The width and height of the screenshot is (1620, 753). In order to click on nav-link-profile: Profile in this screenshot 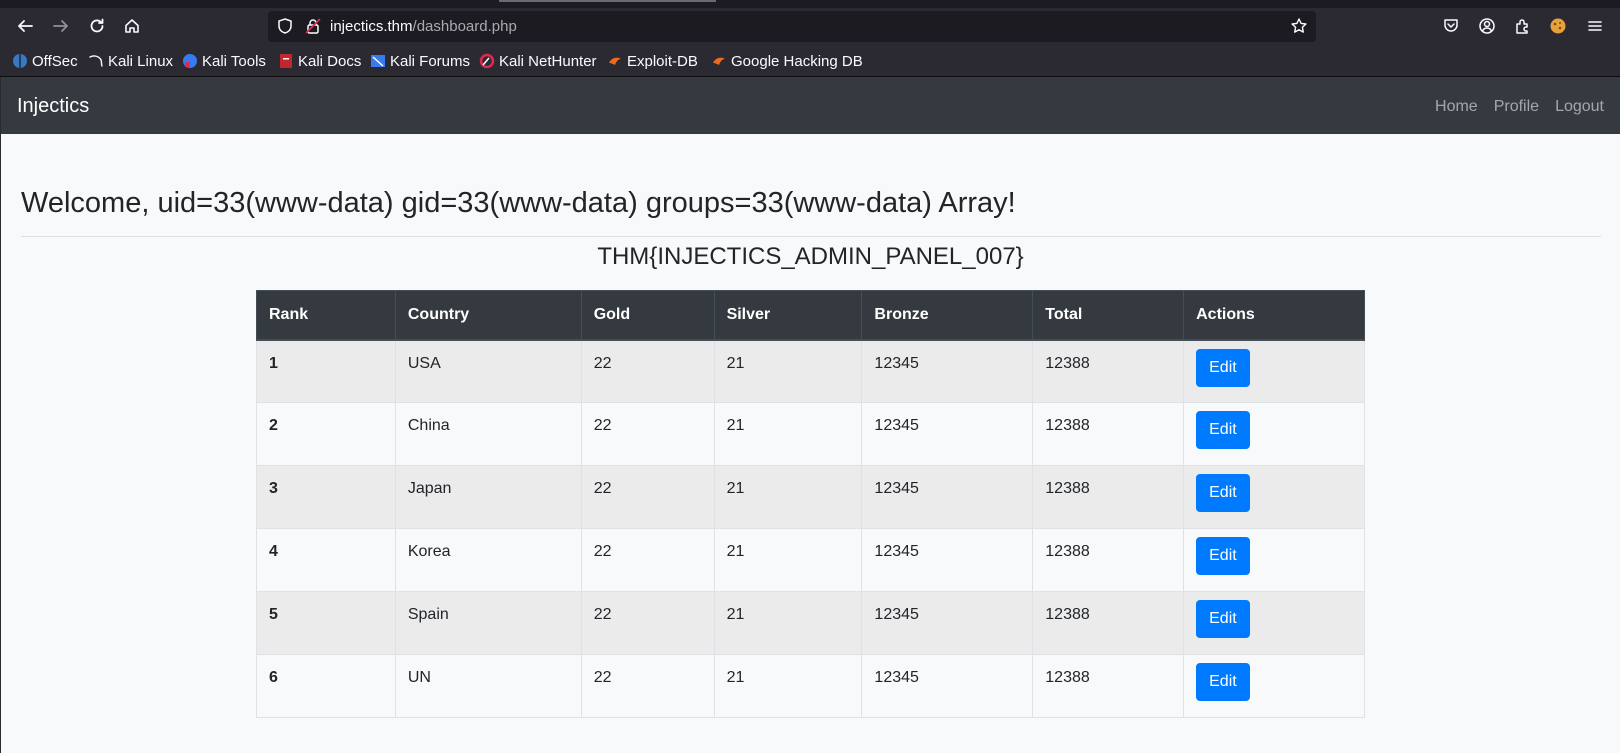, I will do `click(1516, 107)`.